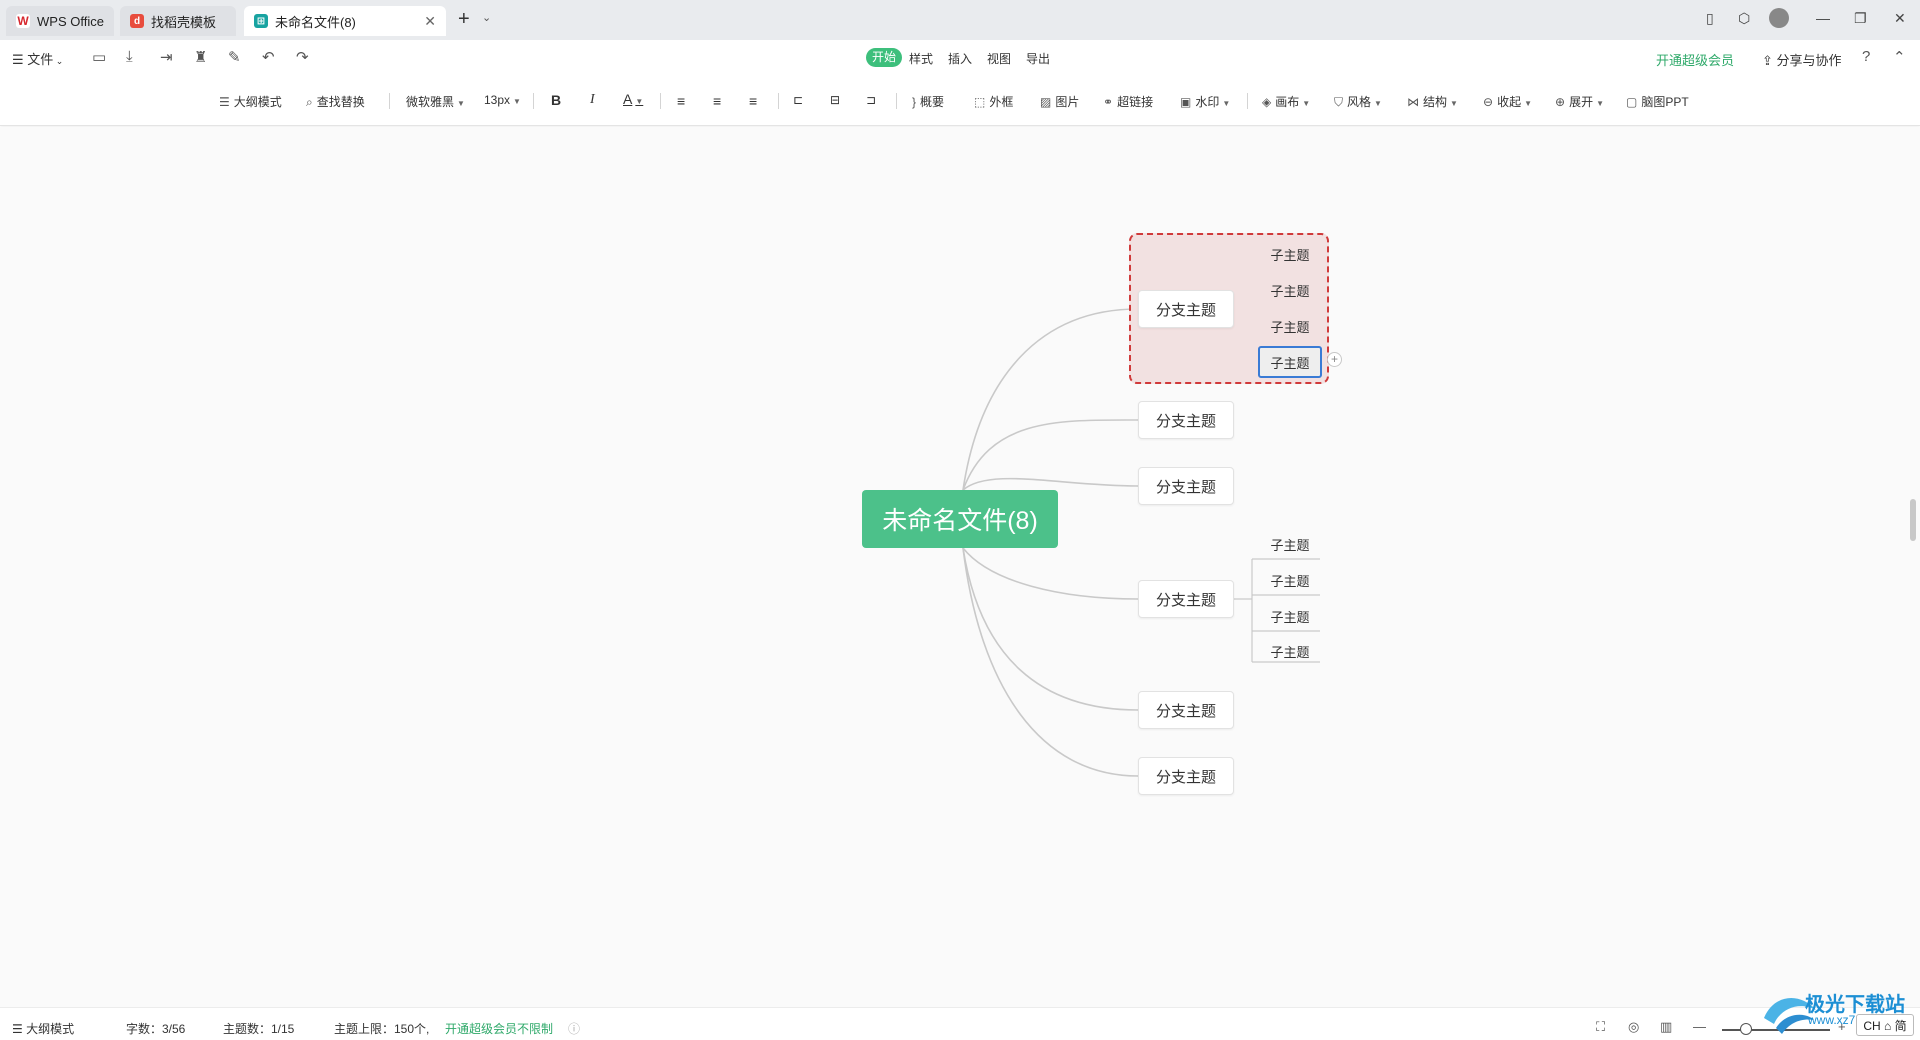  Describe the element at coordinates (753, 101) in the screenshot. I see `align-right-icon: ≡` at that location.